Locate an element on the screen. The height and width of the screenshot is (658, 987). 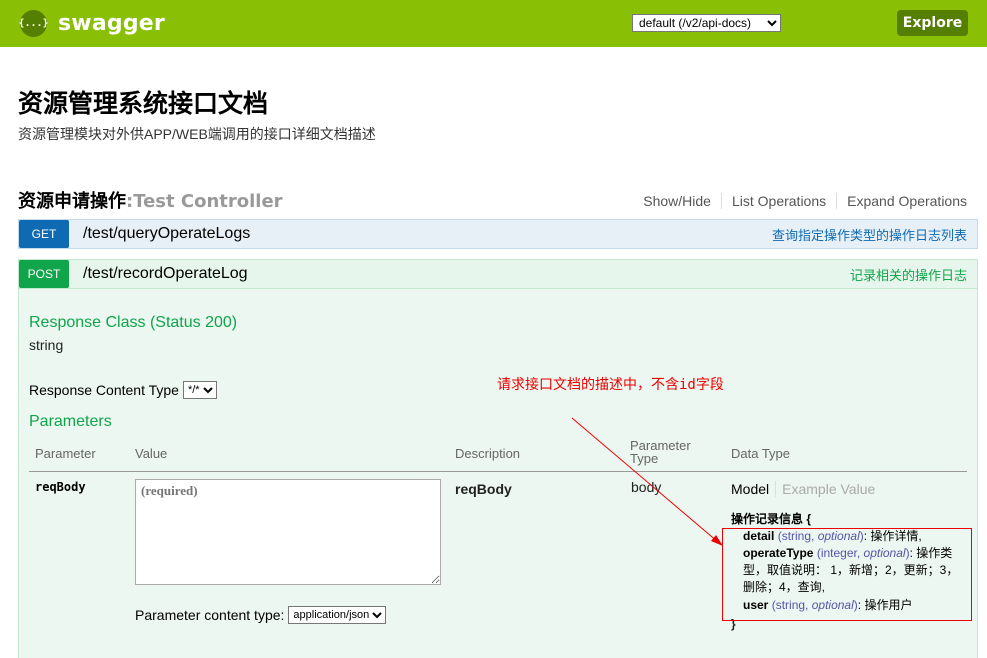
header-description: Description is located at coordinates (488, 453).